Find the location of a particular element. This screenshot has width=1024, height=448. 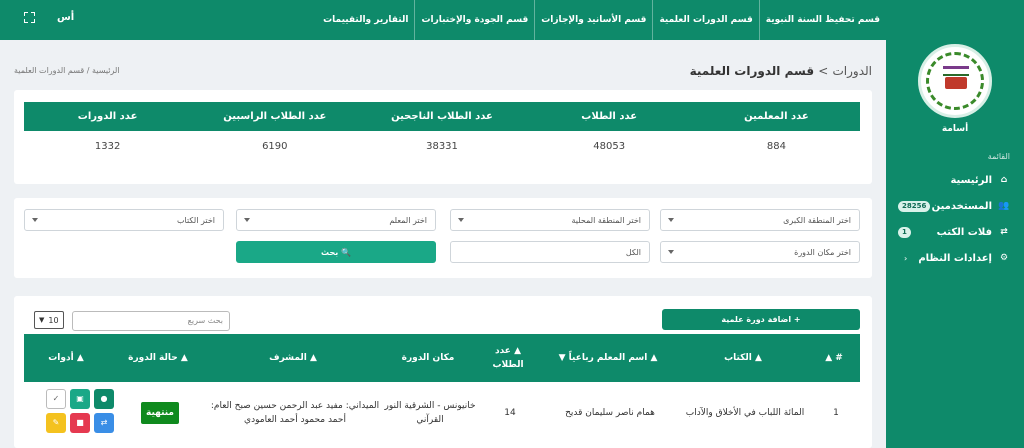

teacher-select: اختر المعلم is located at coordinates (336, 220).